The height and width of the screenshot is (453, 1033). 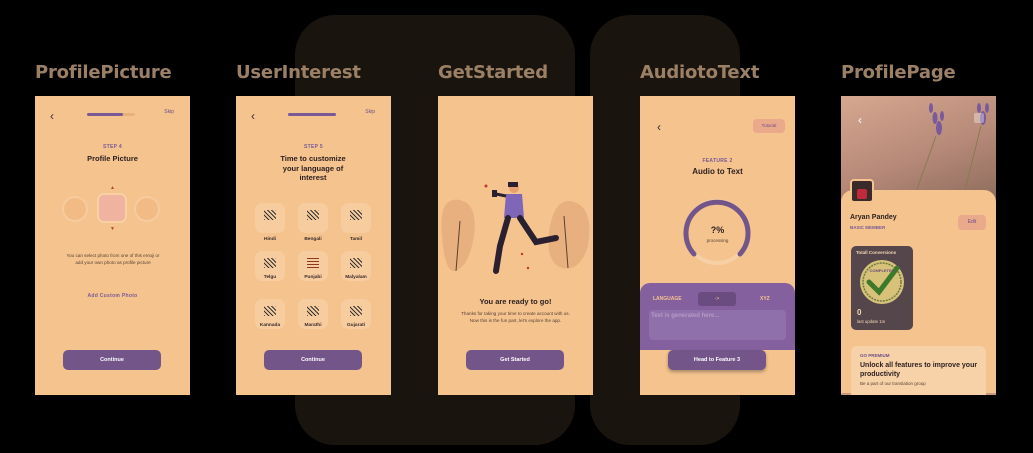 I want to click on frame-title-profile-picture: ProfilePicture, so click(x=103, y=72).